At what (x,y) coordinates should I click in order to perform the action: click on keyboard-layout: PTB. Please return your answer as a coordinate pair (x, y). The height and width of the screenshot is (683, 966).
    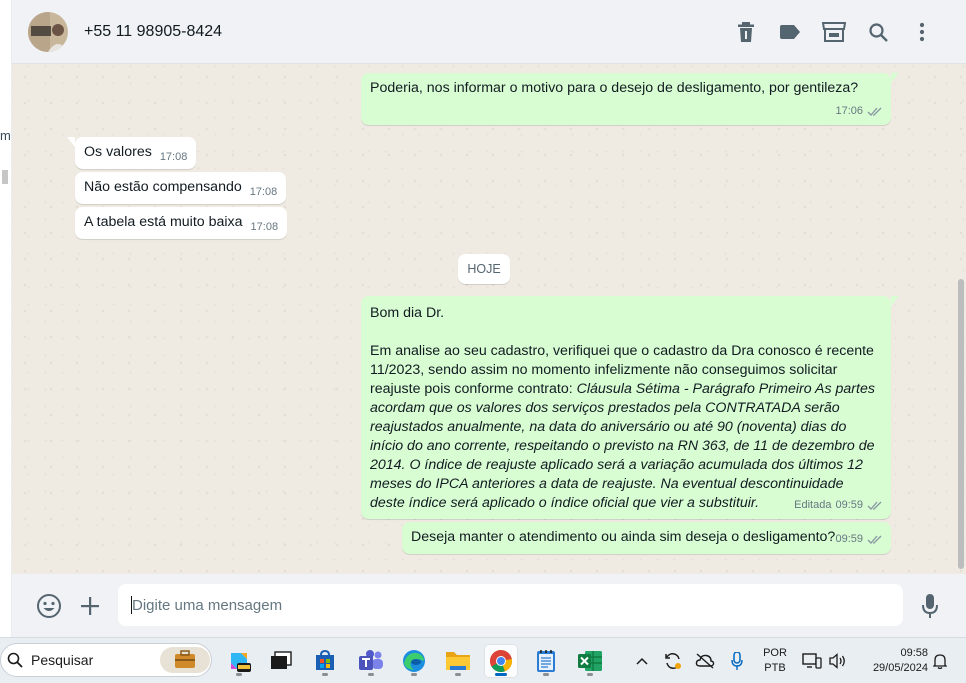
    Looking at the image, I should click on (775, 668).